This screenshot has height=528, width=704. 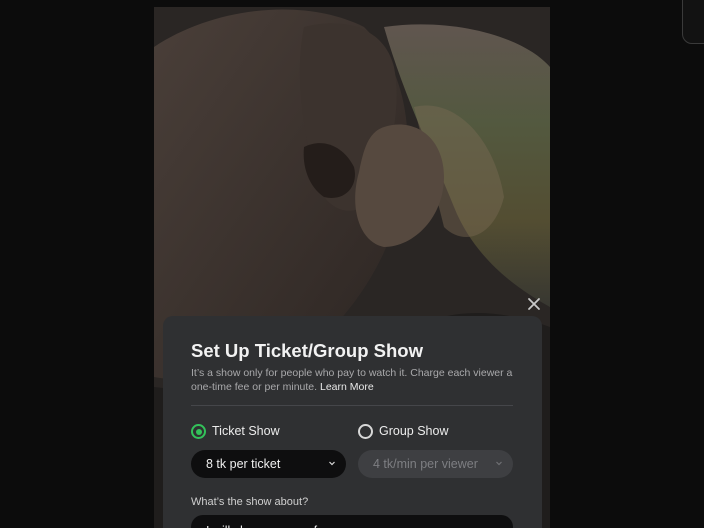 What do you see at coordinates (246, 431) in the screenshot?
I see `ticket-show-label: Ticket Show` at bounding box center [246, 431].